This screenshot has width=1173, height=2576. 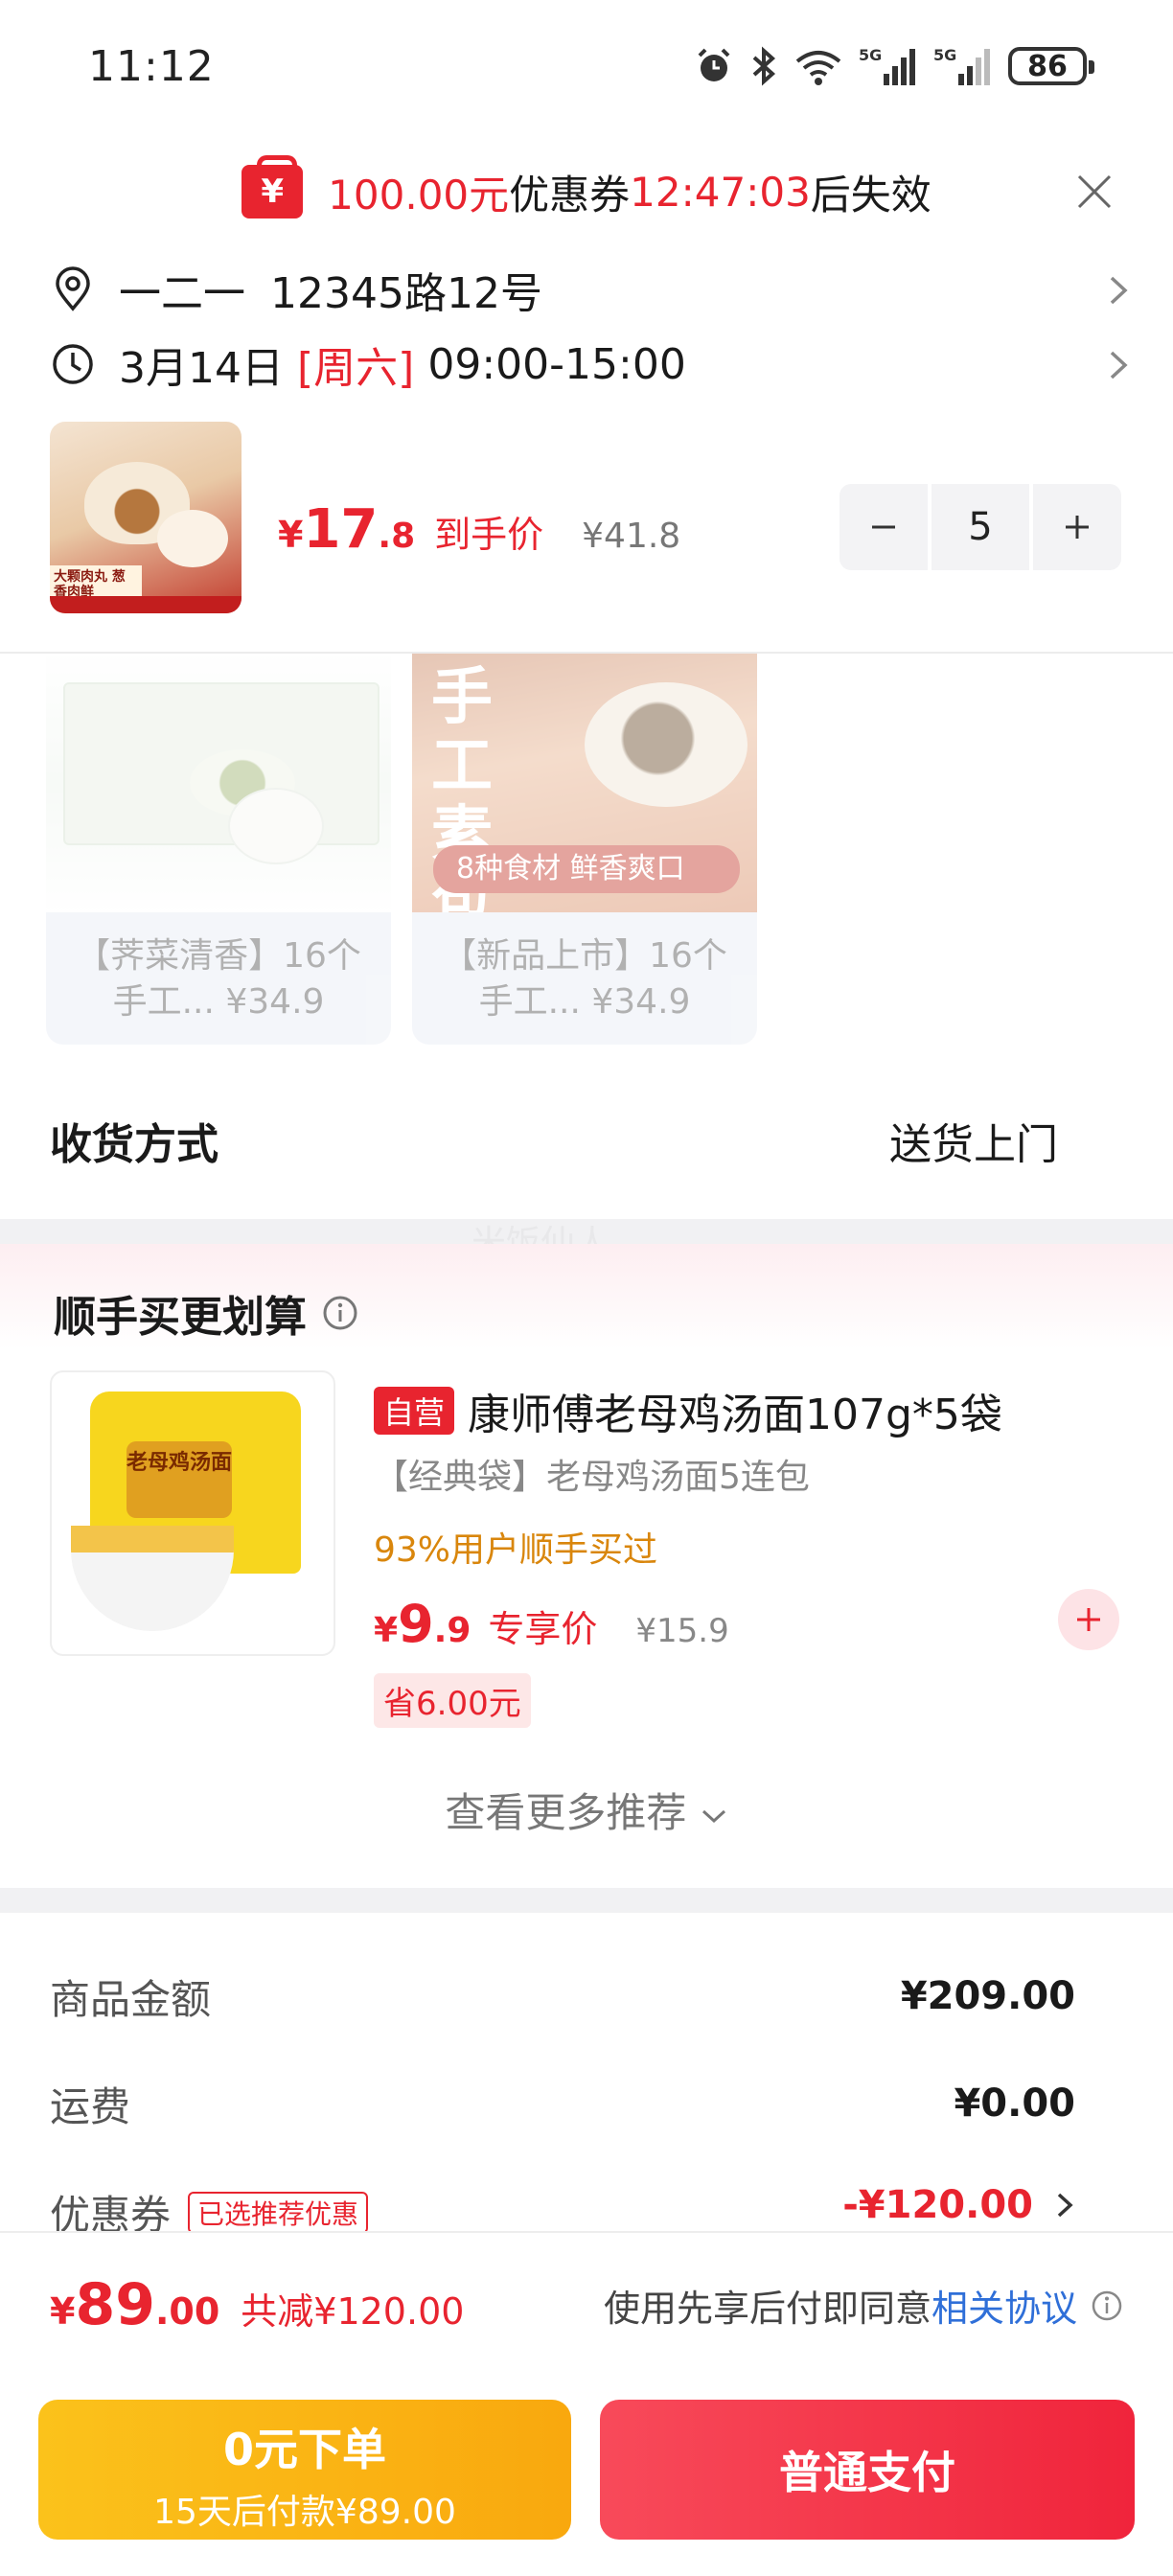 What do you see at coordinates (278, 2211) in the screenshot?
I see `recommended-discount-badge: 已选推荐优惠` at bounding box center [278, 2211].